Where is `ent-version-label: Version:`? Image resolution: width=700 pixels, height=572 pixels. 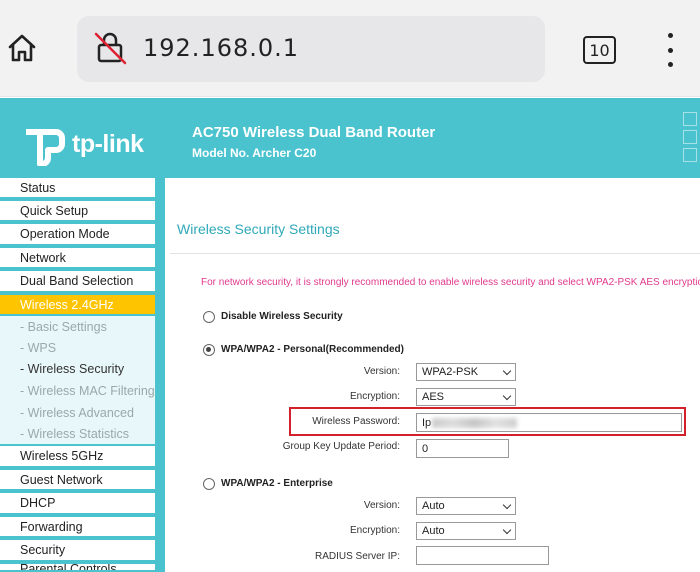
ent-version-label: Version: is located at coordinates (381, 505).